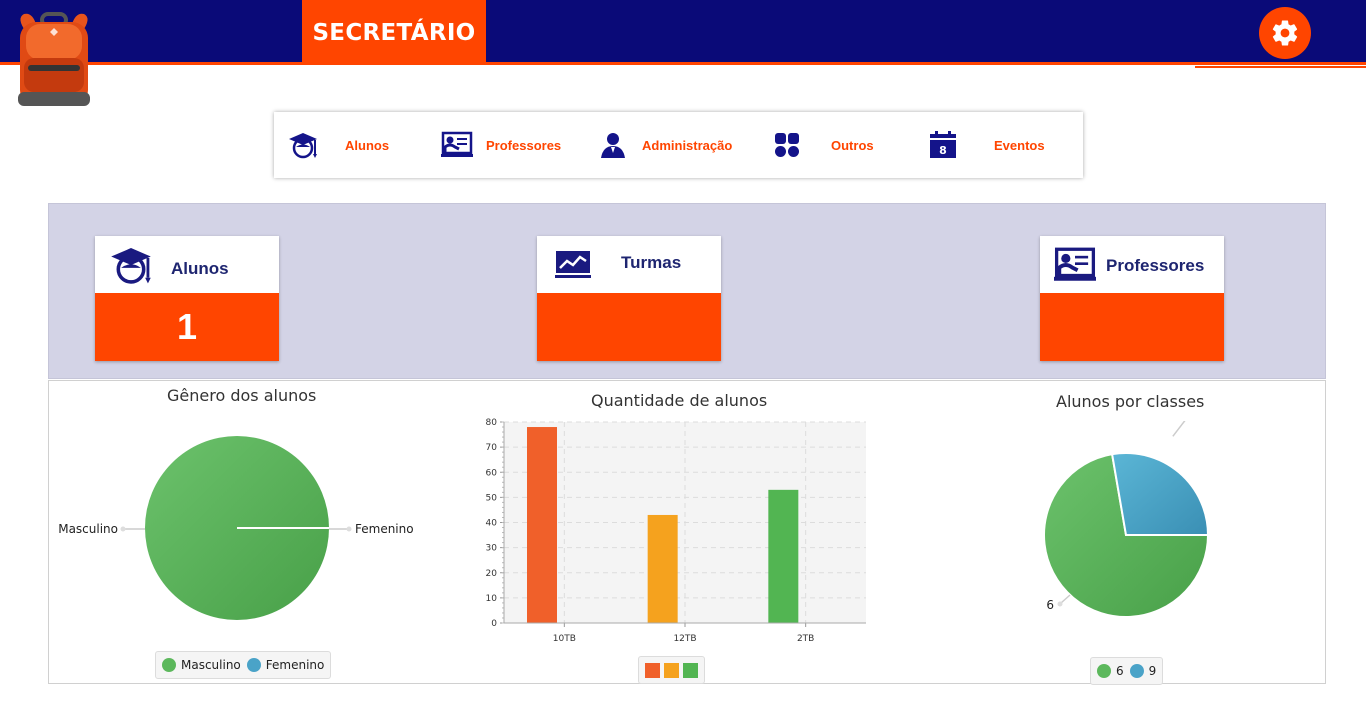  What do you see at coordinates (384, 529) in the screenshot?
I see `pie-label-femenino: Femenino` at bounding box center [384, 529].